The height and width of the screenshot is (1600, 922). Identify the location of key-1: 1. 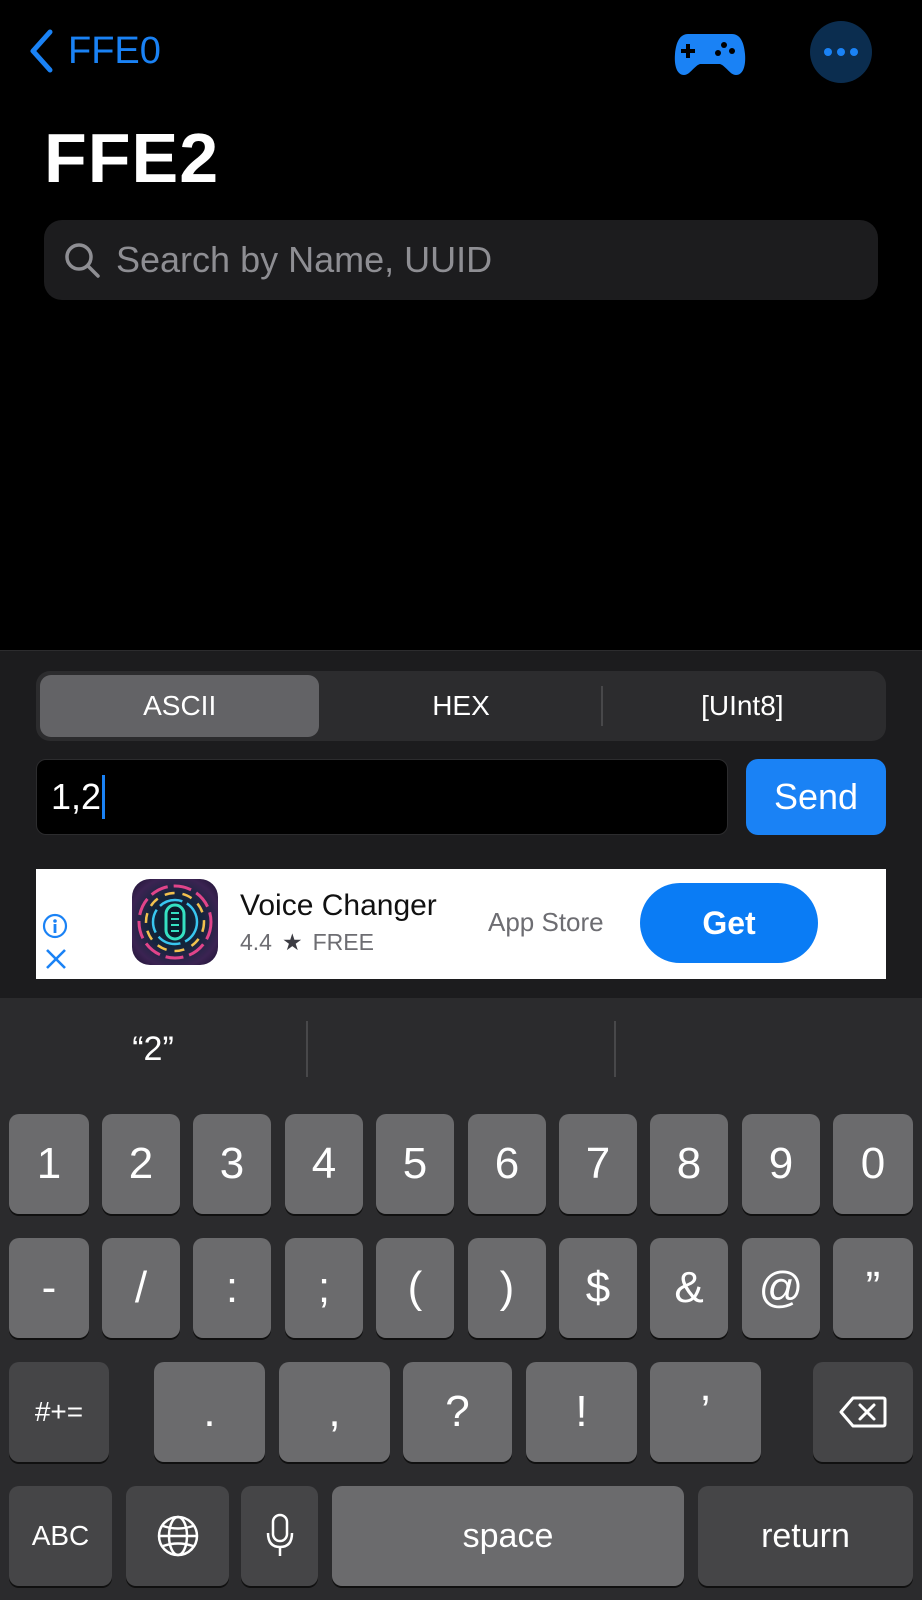
(49, 1164).